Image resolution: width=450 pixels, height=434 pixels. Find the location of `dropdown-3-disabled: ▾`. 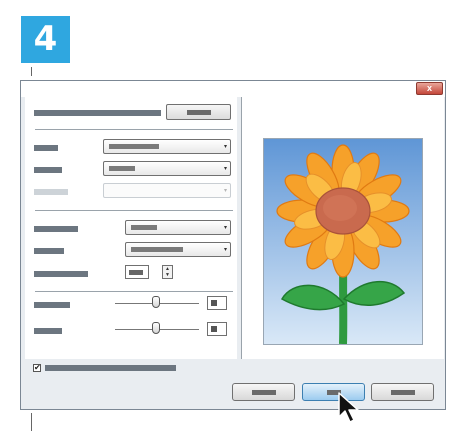

dropdown-3-disabled: ▾ is located at coordinates (167, 190).